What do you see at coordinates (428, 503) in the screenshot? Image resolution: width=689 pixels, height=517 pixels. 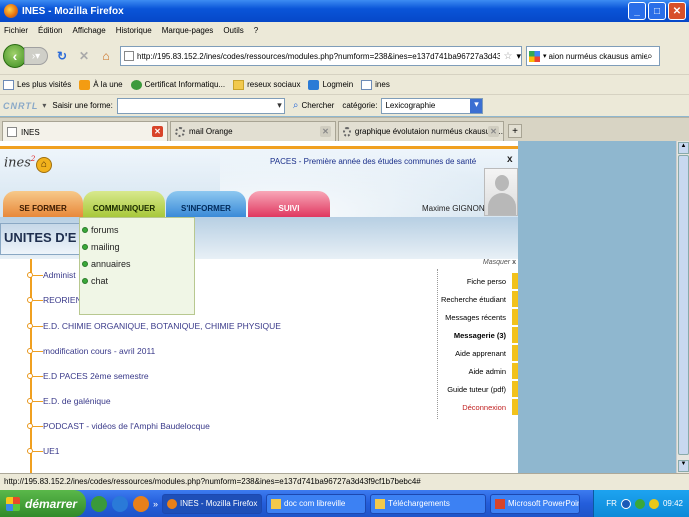 I see `taskbar-telechargements: Téléchargements` at bounding box center [428, 503].